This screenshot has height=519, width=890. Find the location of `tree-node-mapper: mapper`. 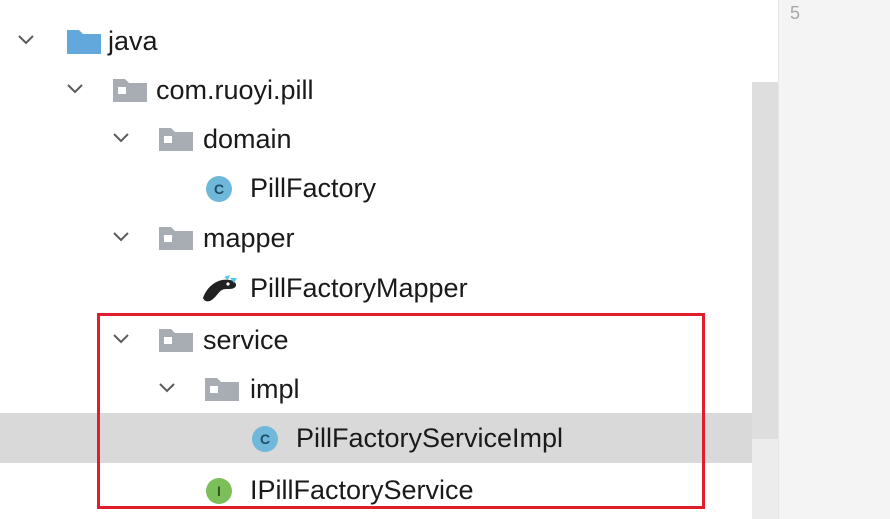

tree-node-mapper: mapper is located at coordinates (389, 238).